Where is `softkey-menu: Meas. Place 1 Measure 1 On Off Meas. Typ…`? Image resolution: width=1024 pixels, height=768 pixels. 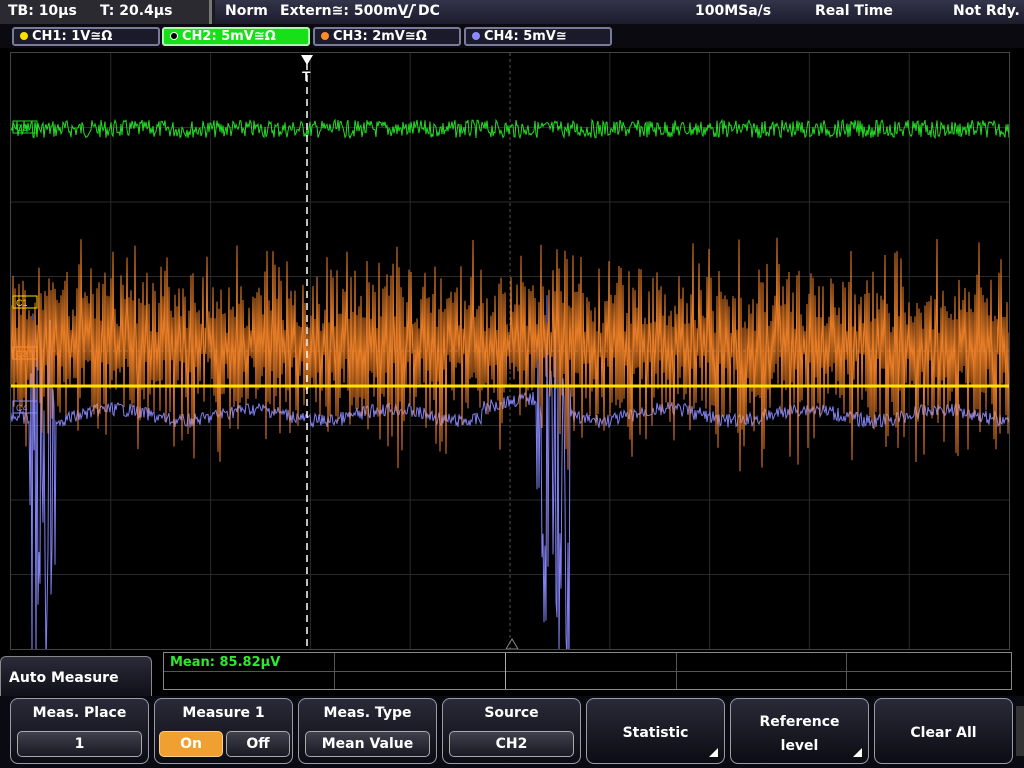
softkey-menu: Meas. Place 1 Measure 1 On Off Meas. Typ… is located at coordinates (512, 732).